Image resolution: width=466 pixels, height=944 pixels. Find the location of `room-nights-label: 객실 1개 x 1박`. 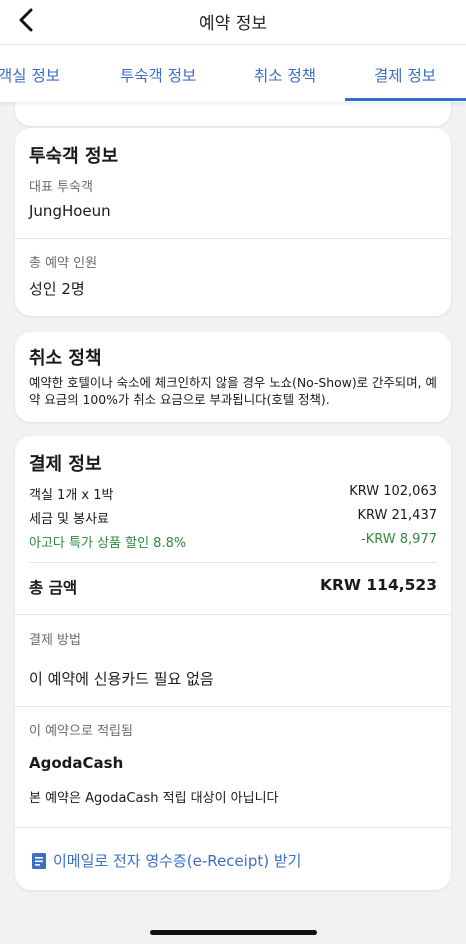

room-nights-label: 객실 1개 x 1박 is located at coordinates (71, 495).